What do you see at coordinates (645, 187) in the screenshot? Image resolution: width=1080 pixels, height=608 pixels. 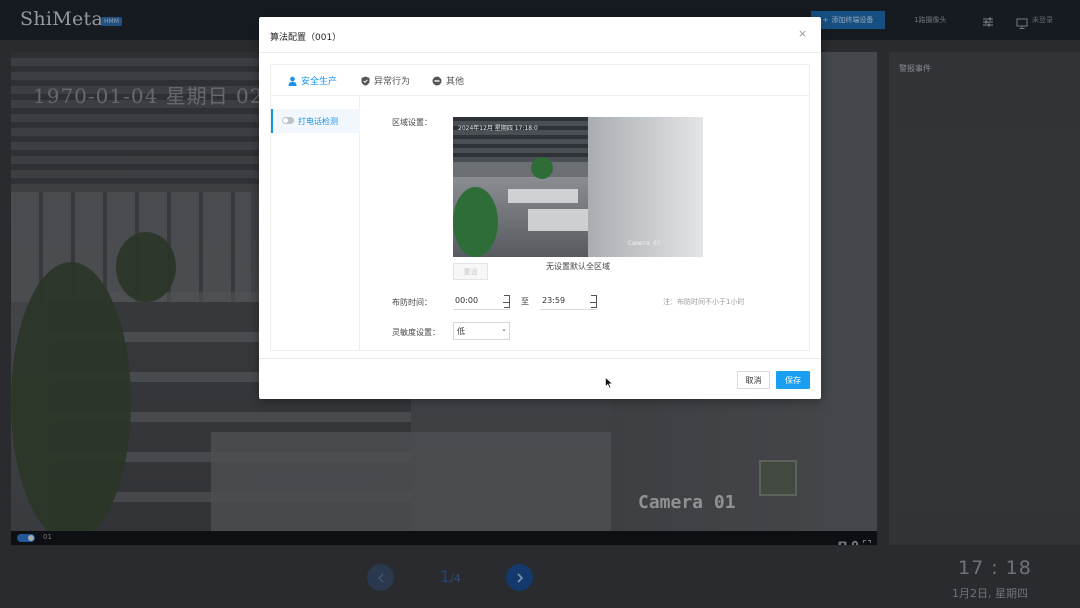 I see `preview-wall` at bounding box center [645, 187].